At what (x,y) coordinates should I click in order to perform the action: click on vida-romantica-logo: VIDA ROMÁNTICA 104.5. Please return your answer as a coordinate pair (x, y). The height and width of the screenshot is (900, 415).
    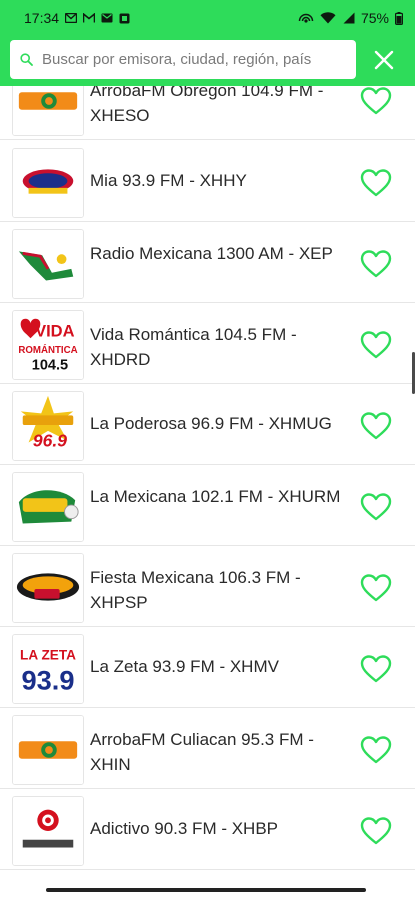
    Looking at the image, I should click on (48, 345).